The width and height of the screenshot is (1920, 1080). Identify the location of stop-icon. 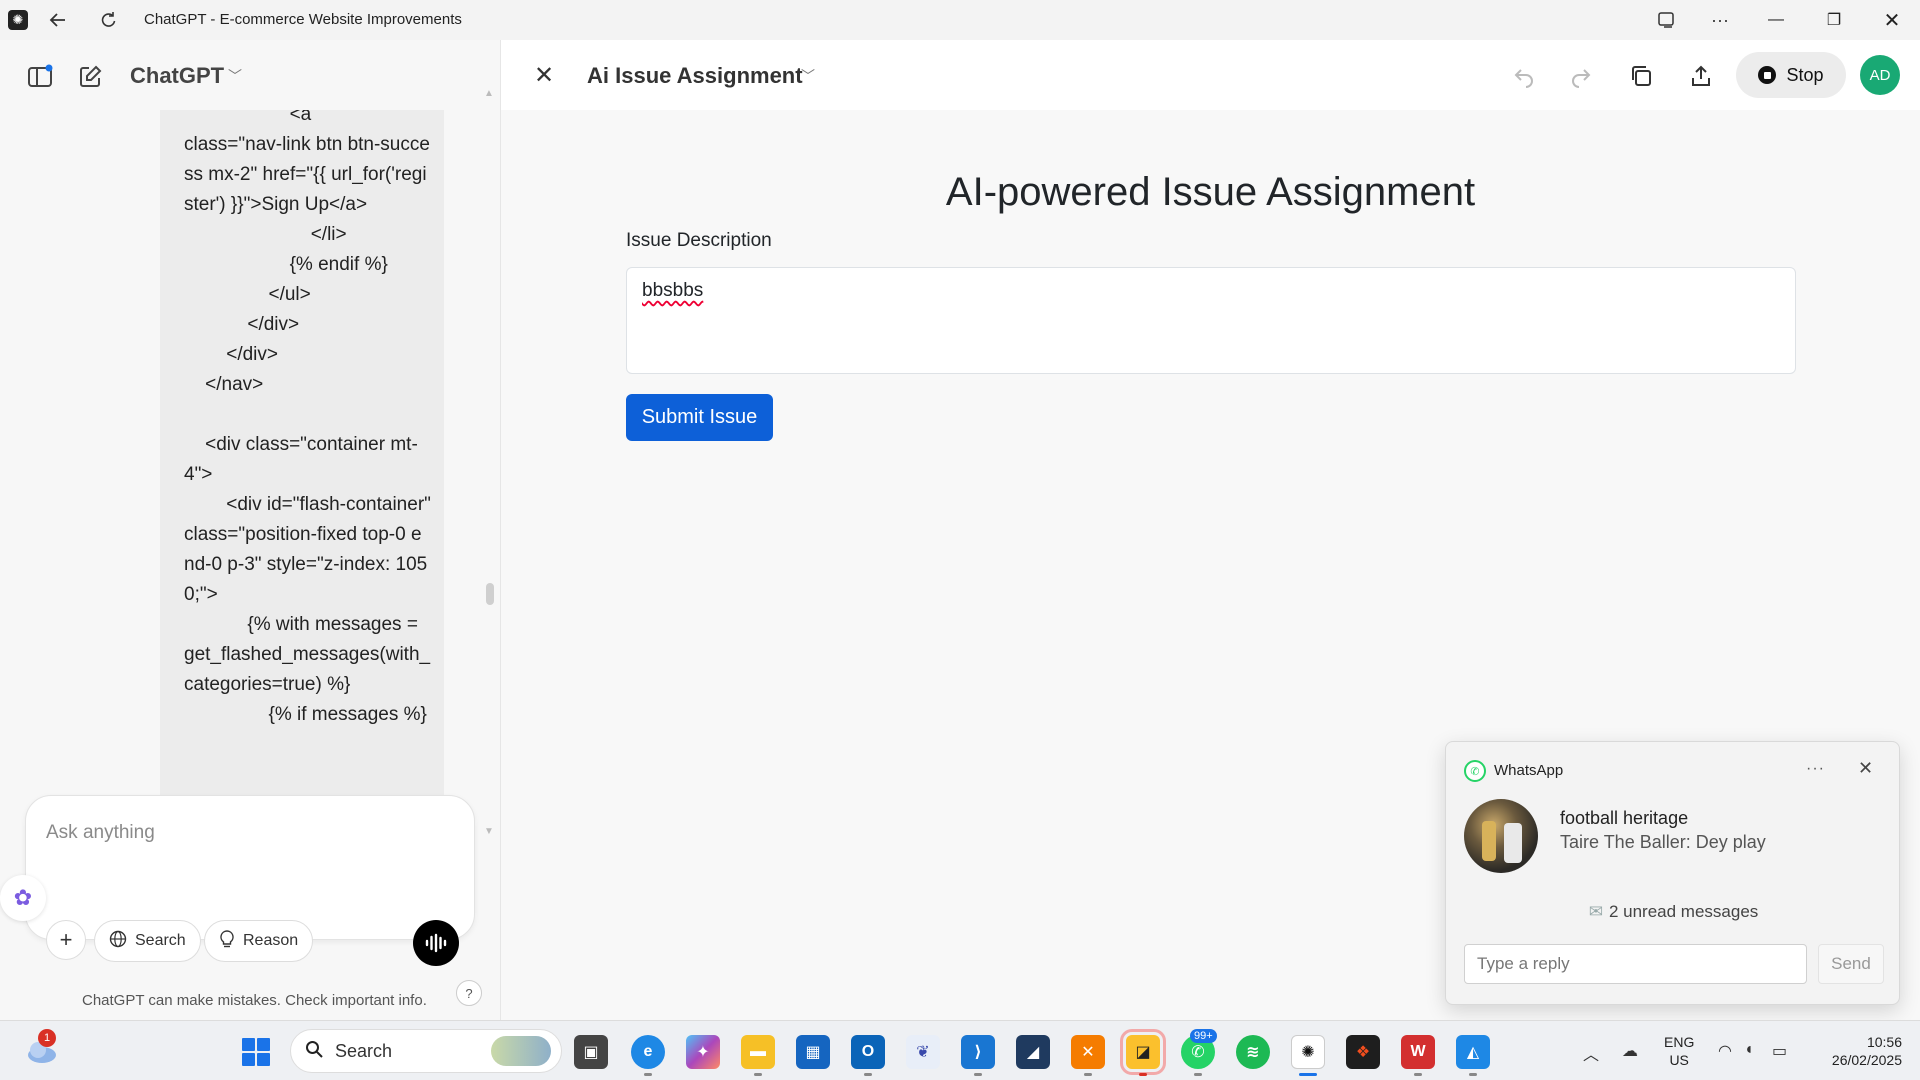
(1767, 75).